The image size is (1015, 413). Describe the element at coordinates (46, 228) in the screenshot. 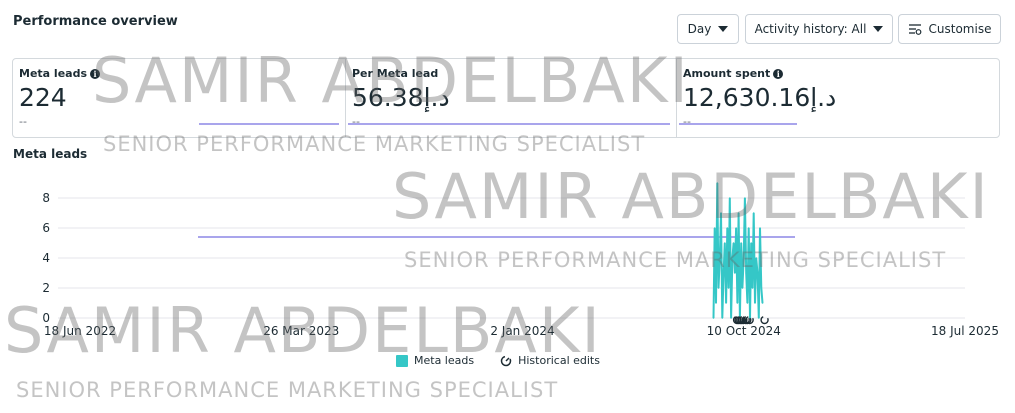

I see `y-tick-label: 6` at that location.